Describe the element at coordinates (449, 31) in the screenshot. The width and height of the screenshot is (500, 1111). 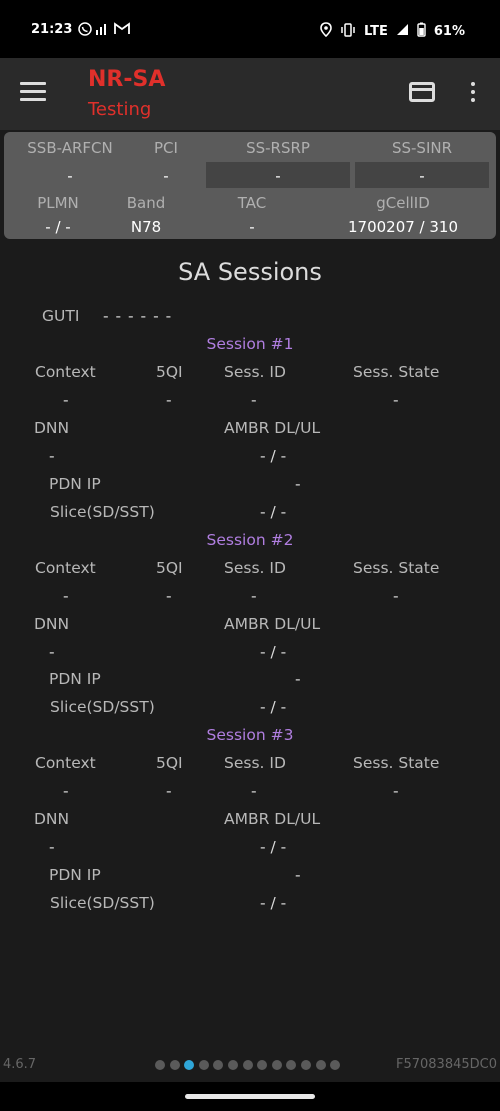
I see `battery-percent: 61%` at that location.